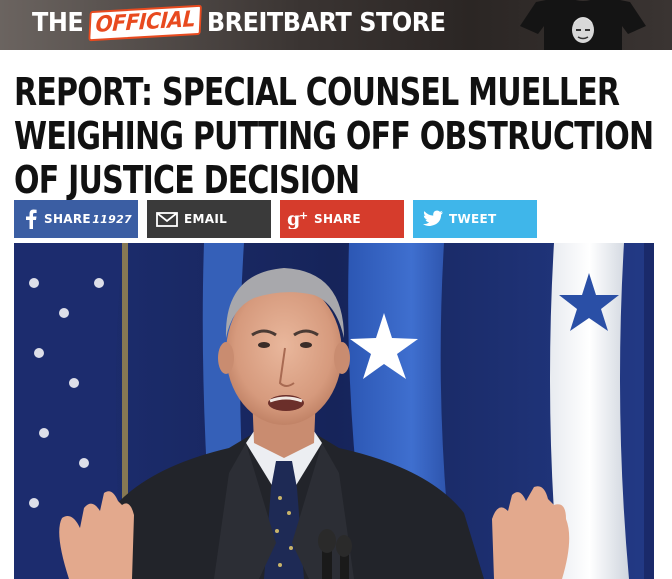  What do you see at coordinates (337, 219) in the screenshot?
I see `google-plus-share-label: SHARE` at bounding box center [337, 219].